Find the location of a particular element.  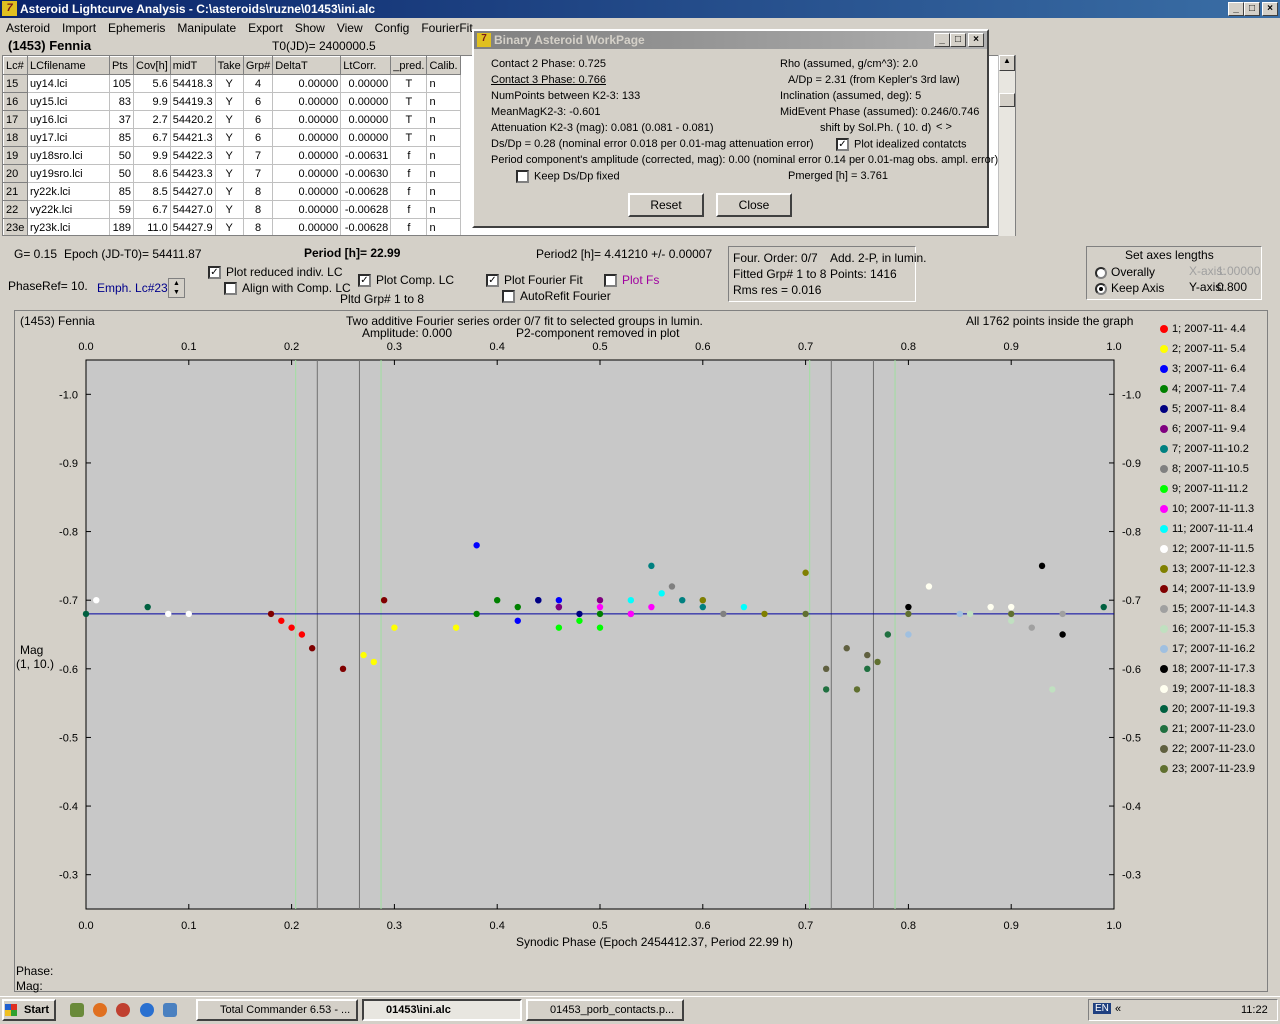

legend-label: 14; 2007-11-13.9 is located at coordinates (1213, 589).